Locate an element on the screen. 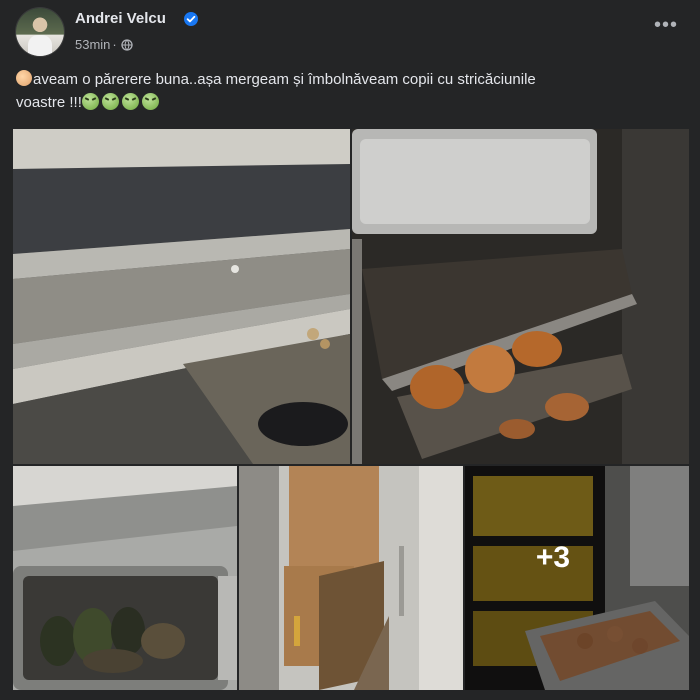 This screenshot has width=700, height=700. post-meta: 53min · is located at coordinates (104, 44).